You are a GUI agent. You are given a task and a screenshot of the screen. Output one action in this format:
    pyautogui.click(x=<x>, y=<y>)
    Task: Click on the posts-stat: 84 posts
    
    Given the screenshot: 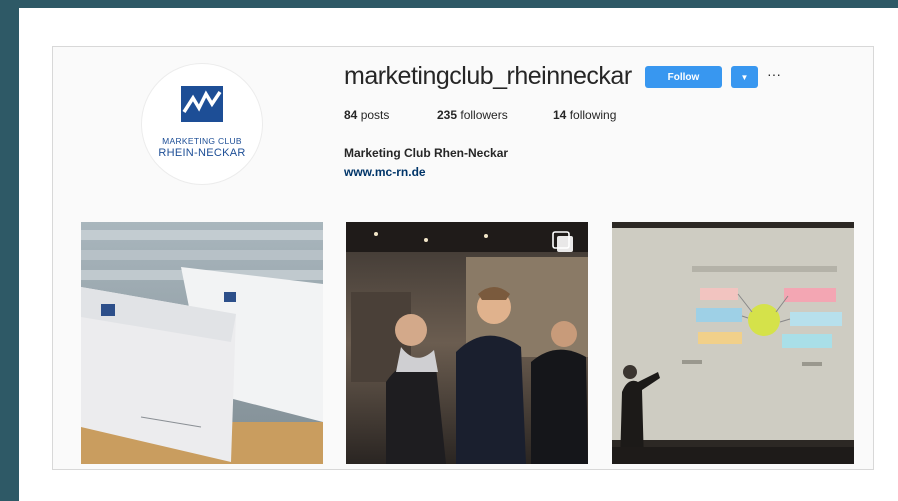 What is the action you would take?
    pyautogui.click(x=366, y=115)
    